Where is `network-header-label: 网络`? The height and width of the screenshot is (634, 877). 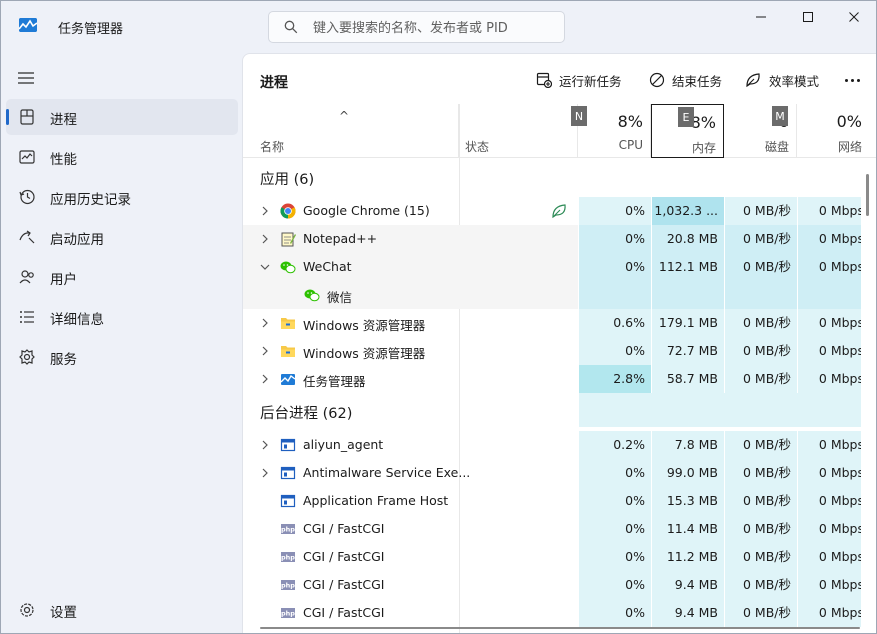
network-header-label: 网络 is located at coordinates (849, 147).